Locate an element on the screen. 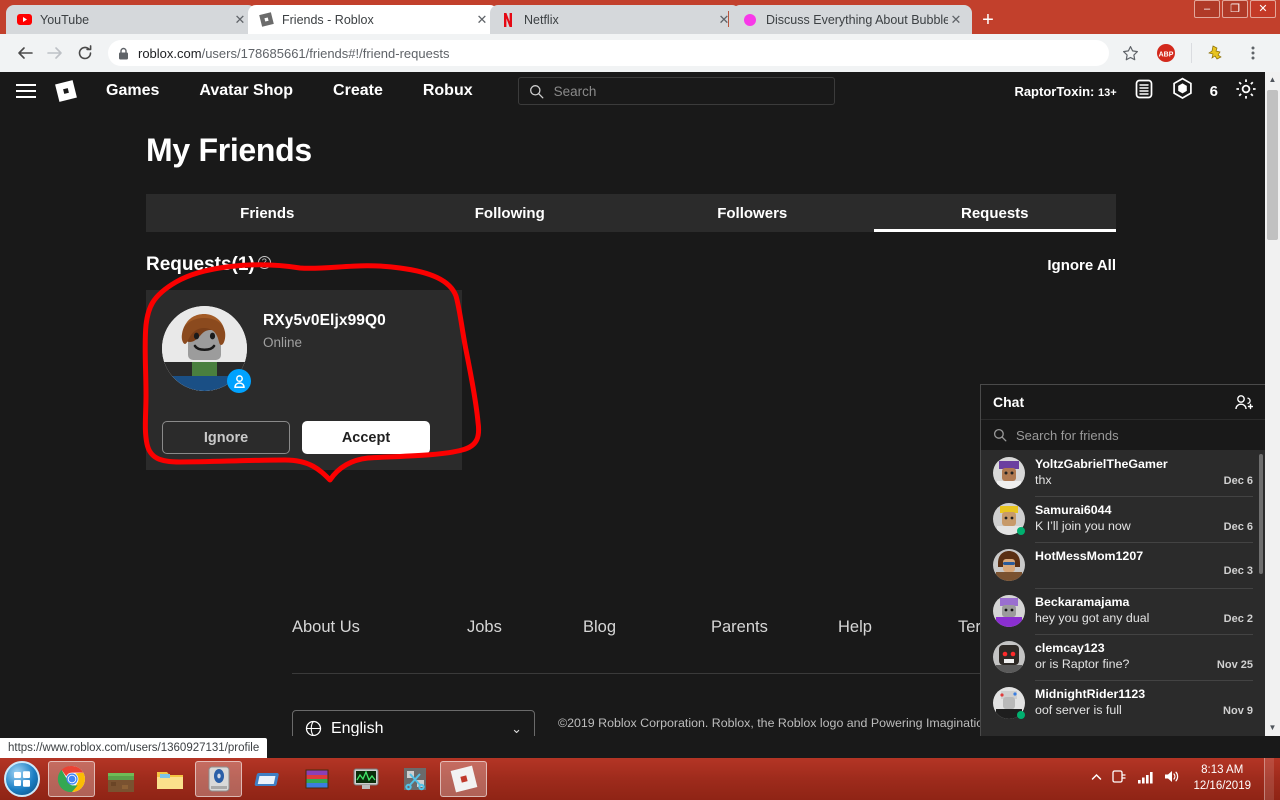 Image resolution: width=1280 pixels, height=800 pixels. taskbar-items is located at coordinates (267, 779).